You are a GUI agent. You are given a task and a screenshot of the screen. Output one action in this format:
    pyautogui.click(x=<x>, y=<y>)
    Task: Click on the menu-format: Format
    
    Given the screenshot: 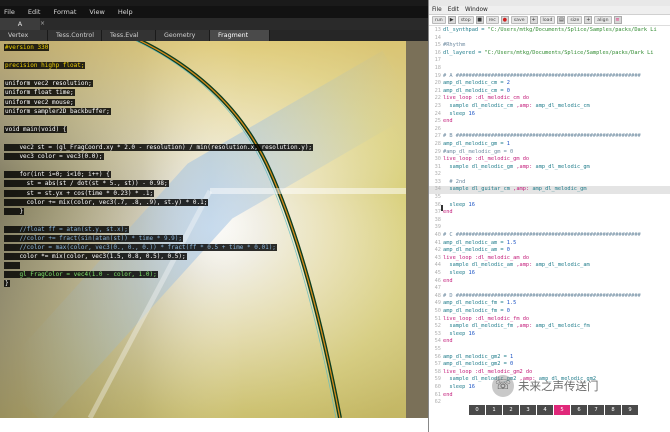 What is the action you would take?
    pyautogui.click(x=67, y=12)
    